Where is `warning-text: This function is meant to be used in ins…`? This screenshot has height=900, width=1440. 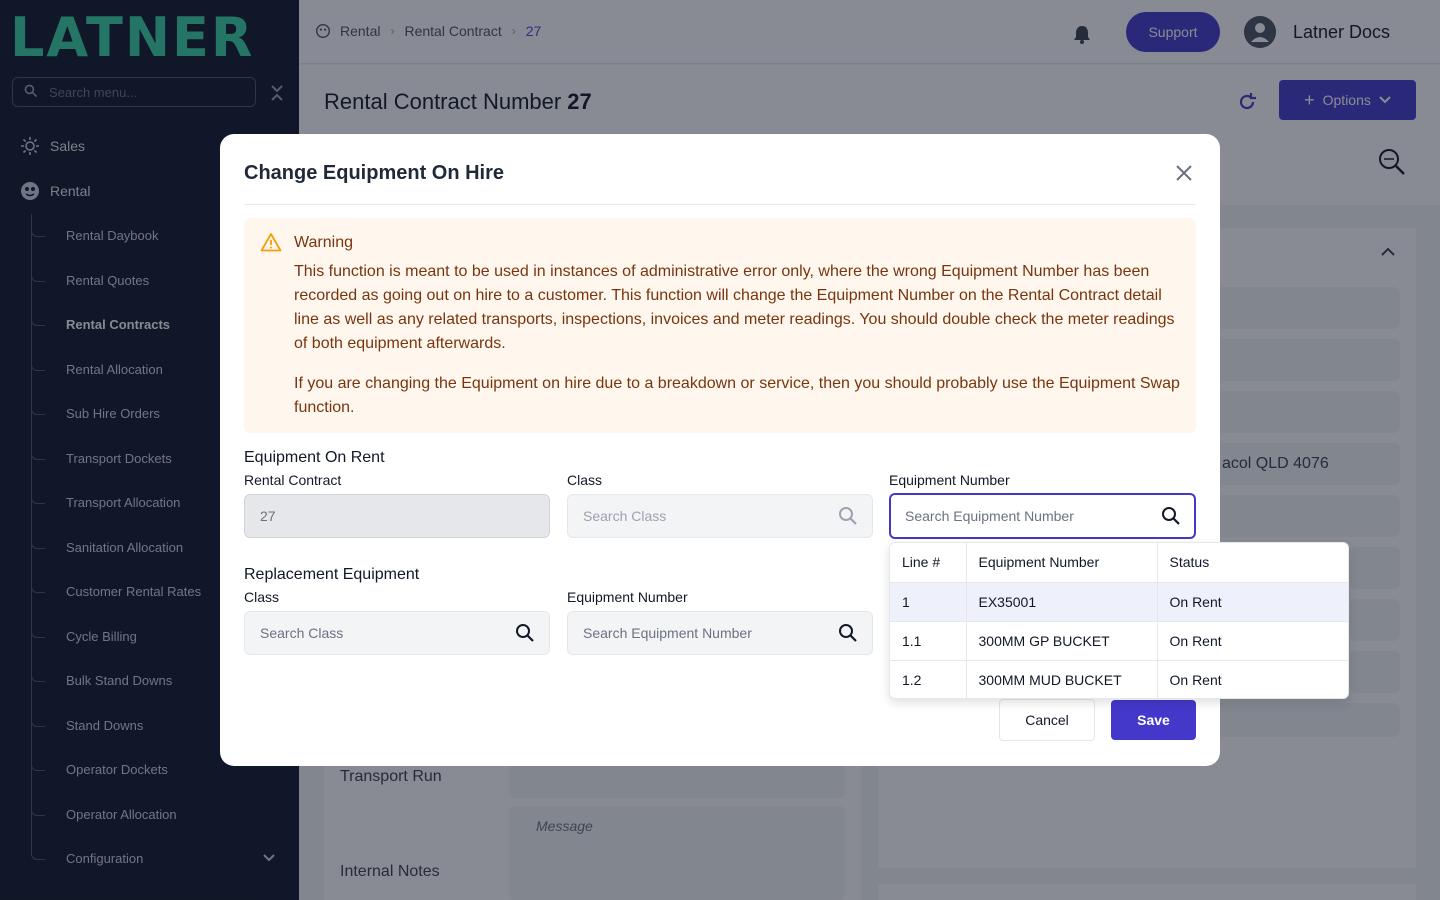 warning-text: This function is meant to be used in ins… is located at coordinates (734, 307).